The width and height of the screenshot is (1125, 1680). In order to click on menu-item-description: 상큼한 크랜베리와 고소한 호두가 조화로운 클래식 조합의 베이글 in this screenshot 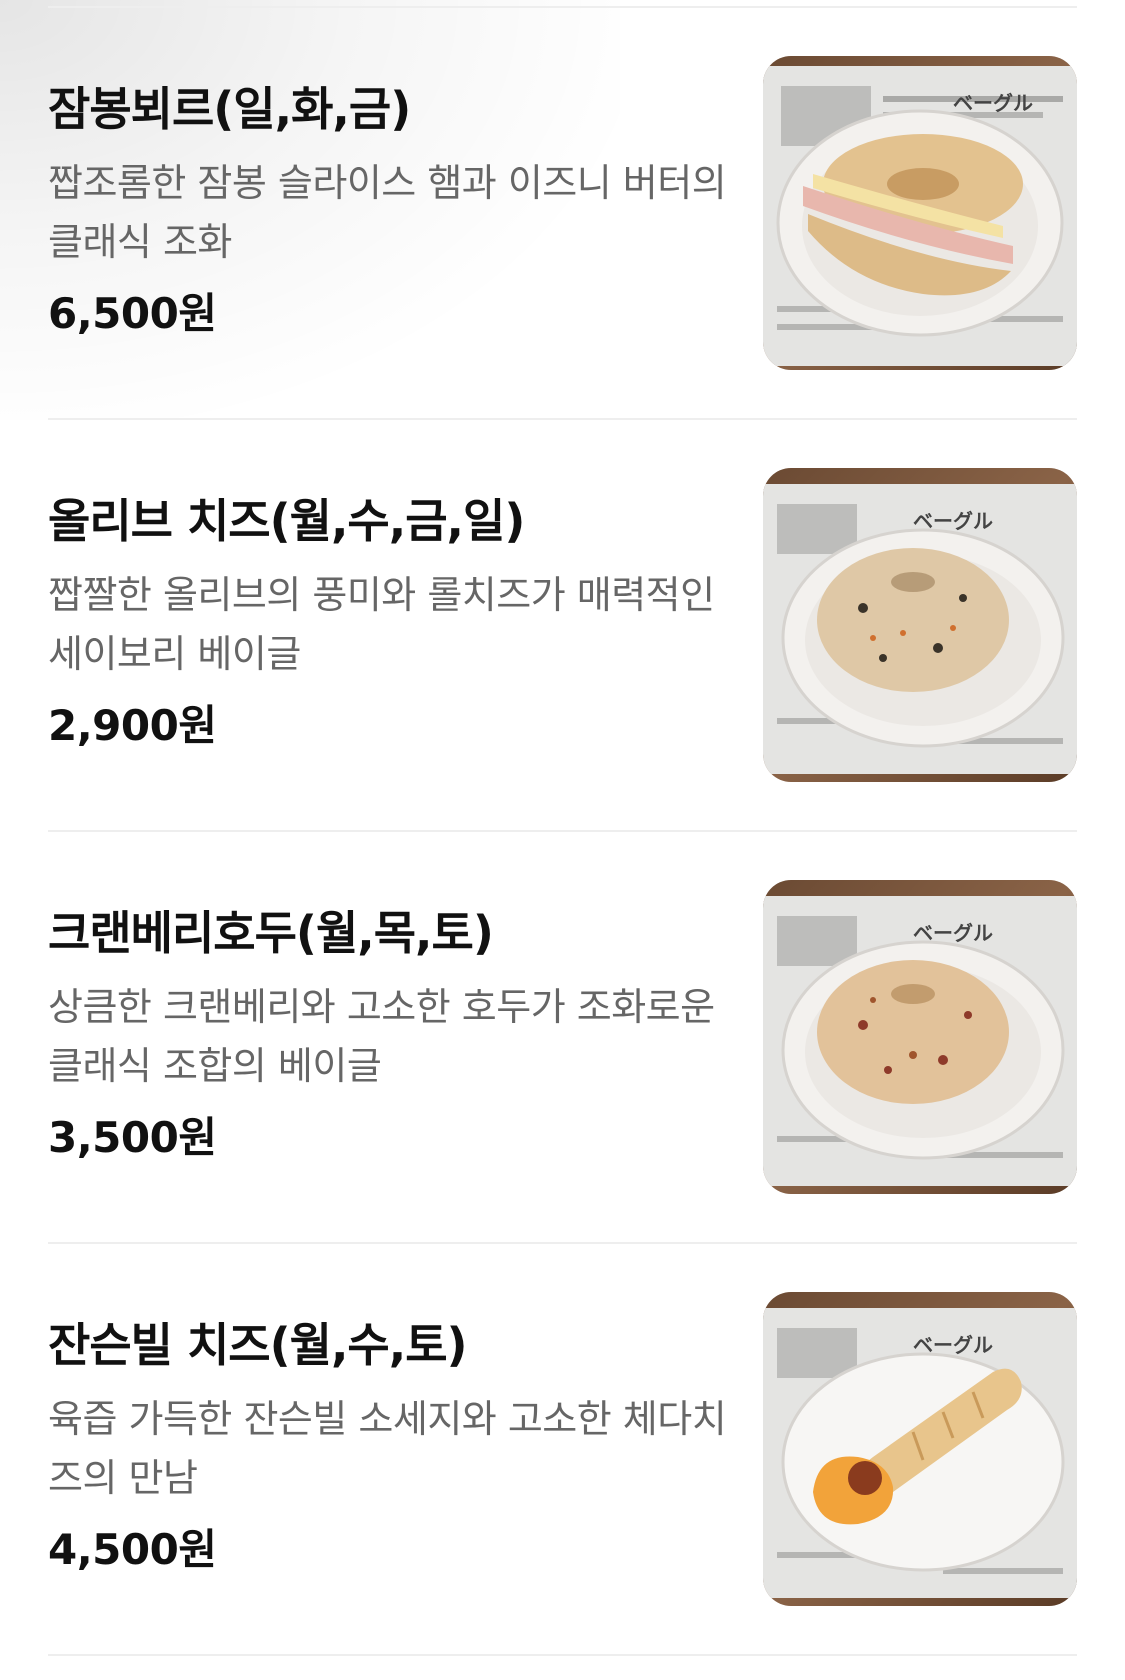, I will do `click(381, 1036)`.